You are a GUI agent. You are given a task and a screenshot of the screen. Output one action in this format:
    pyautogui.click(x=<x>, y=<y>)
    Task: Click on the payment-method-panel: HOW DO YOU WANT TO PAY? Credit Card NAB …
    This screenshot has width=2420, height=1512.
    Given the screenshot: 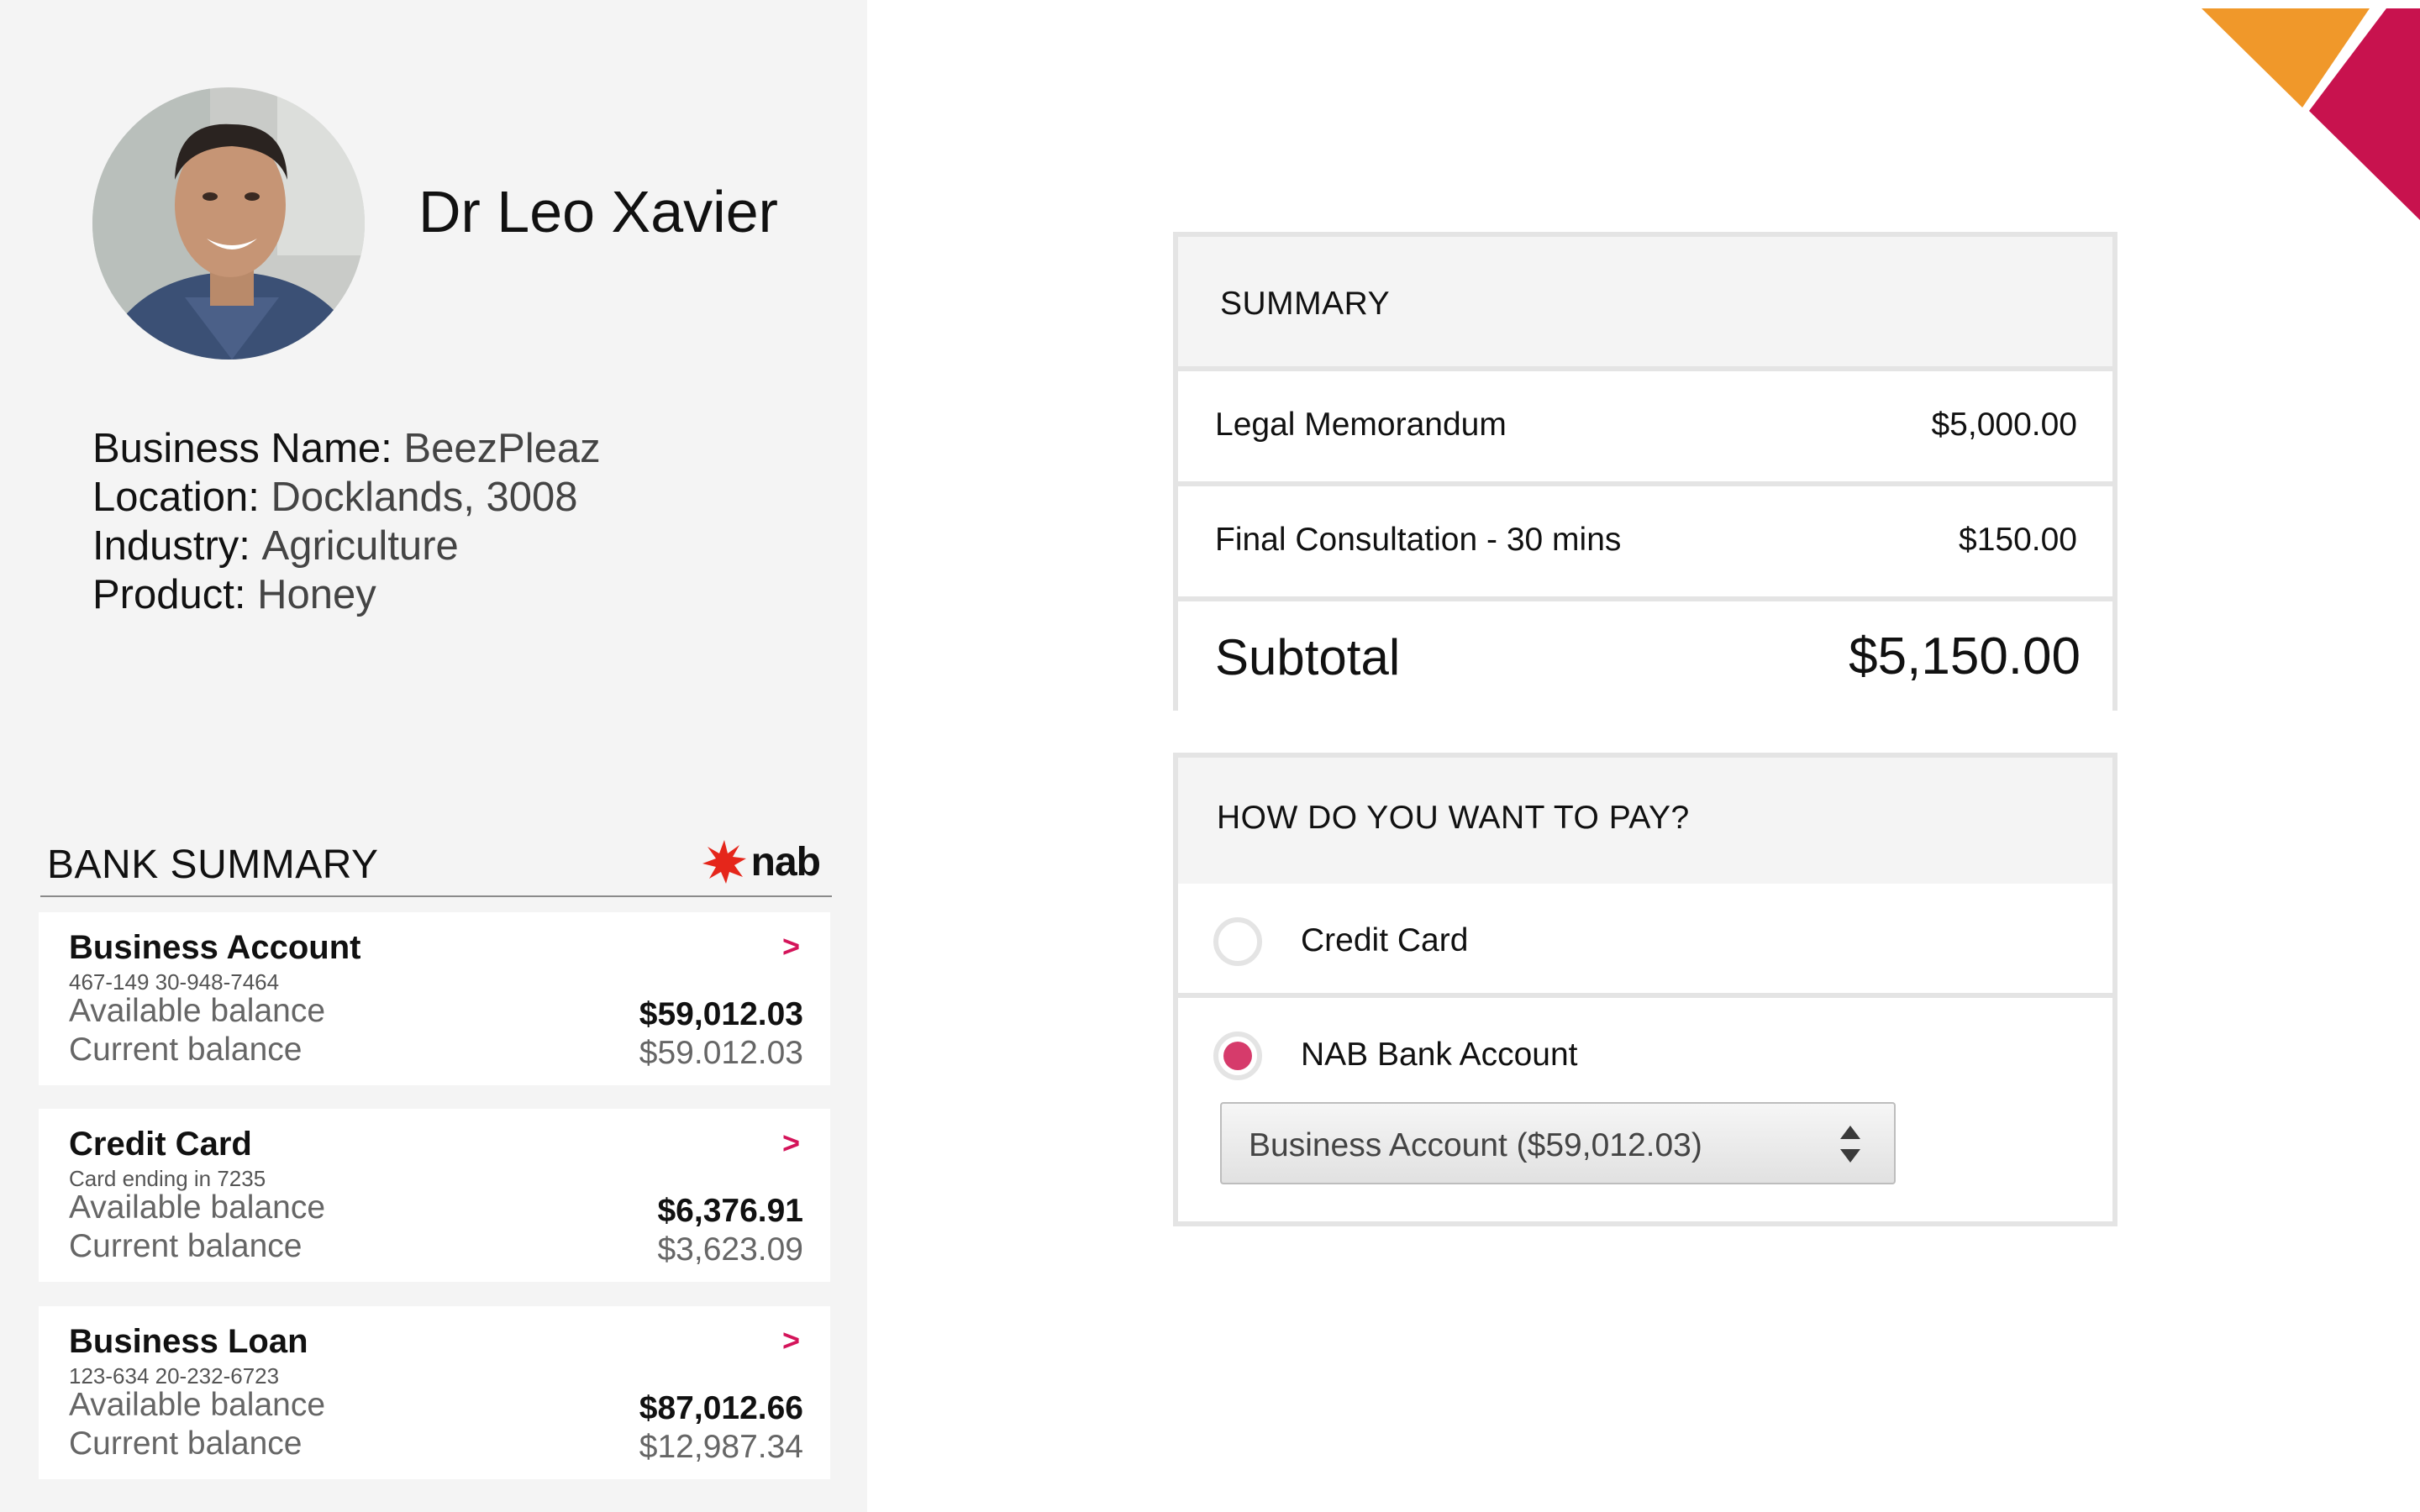 What is the action you would take?
    pyautogui.click(x=1646, y=989)
    